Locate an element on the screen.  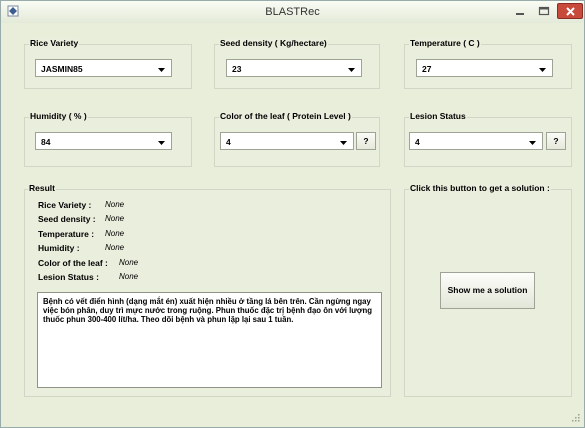
result-key: Lesion Status : is located at coordinates (68, 277).